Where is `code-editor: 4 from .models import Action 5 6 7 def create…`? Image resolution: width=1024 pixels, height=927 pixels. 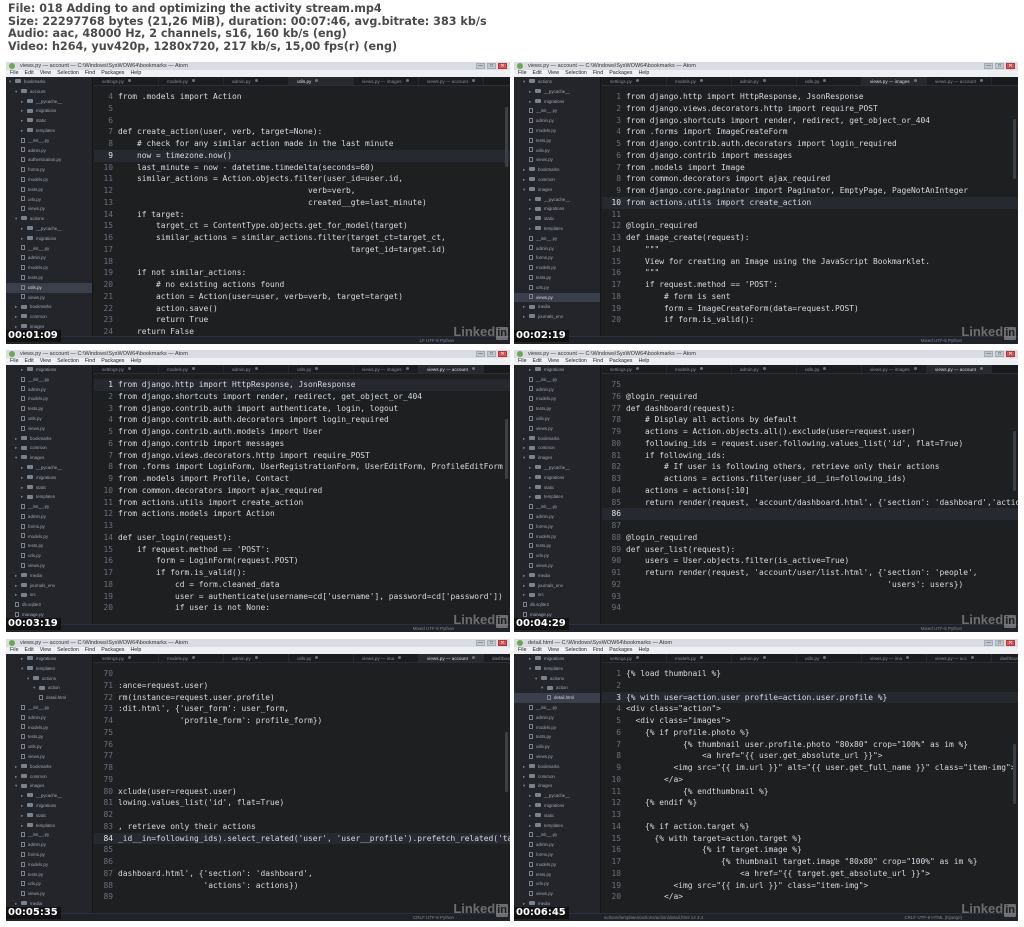 code-editor: 4 from .models import Action 5 6 7 def create… is located at coordinates (302, 211).